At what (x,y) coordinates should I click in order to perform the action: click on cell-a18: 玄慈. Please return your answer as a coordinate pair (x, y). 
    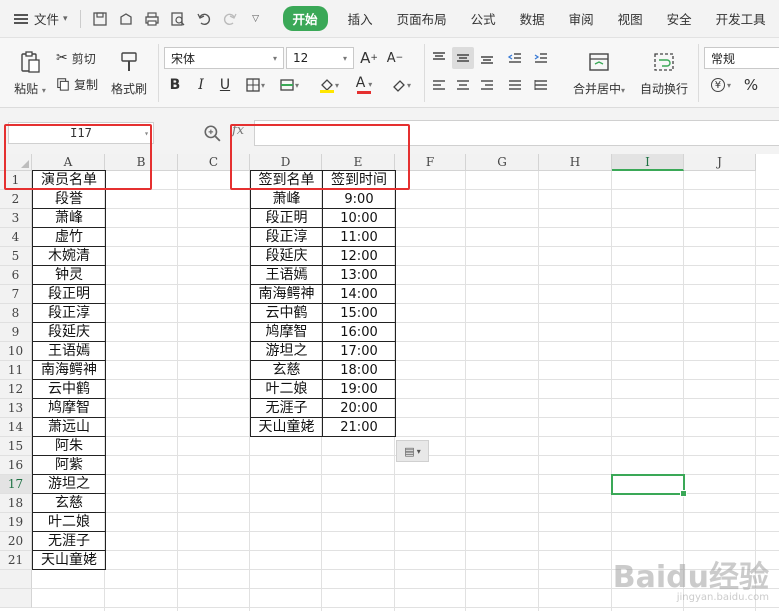
    Looking at the image, I should click on (69, 503).